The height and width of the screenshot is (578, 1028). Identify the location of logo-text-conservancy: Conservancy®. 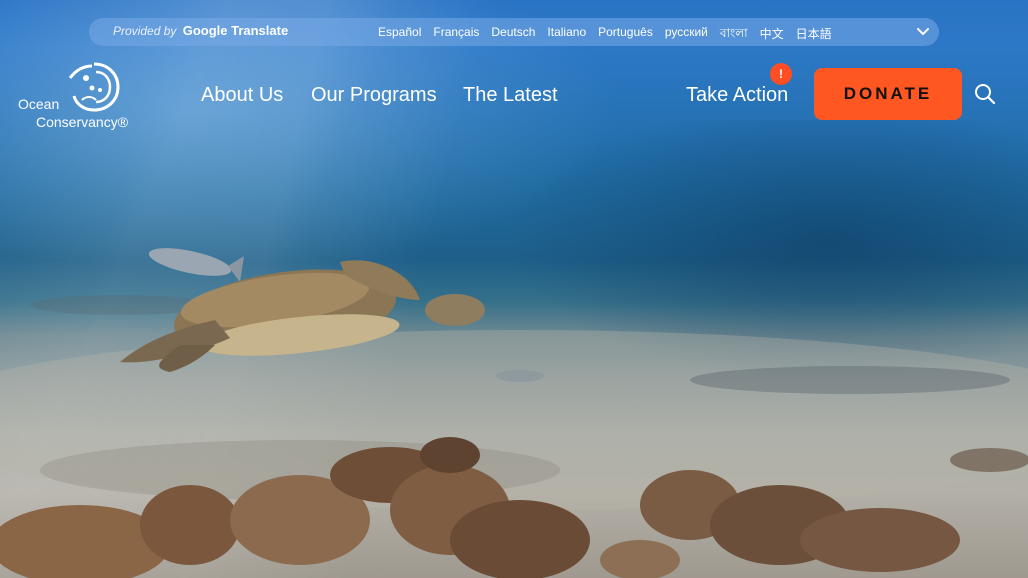
(82, 122).